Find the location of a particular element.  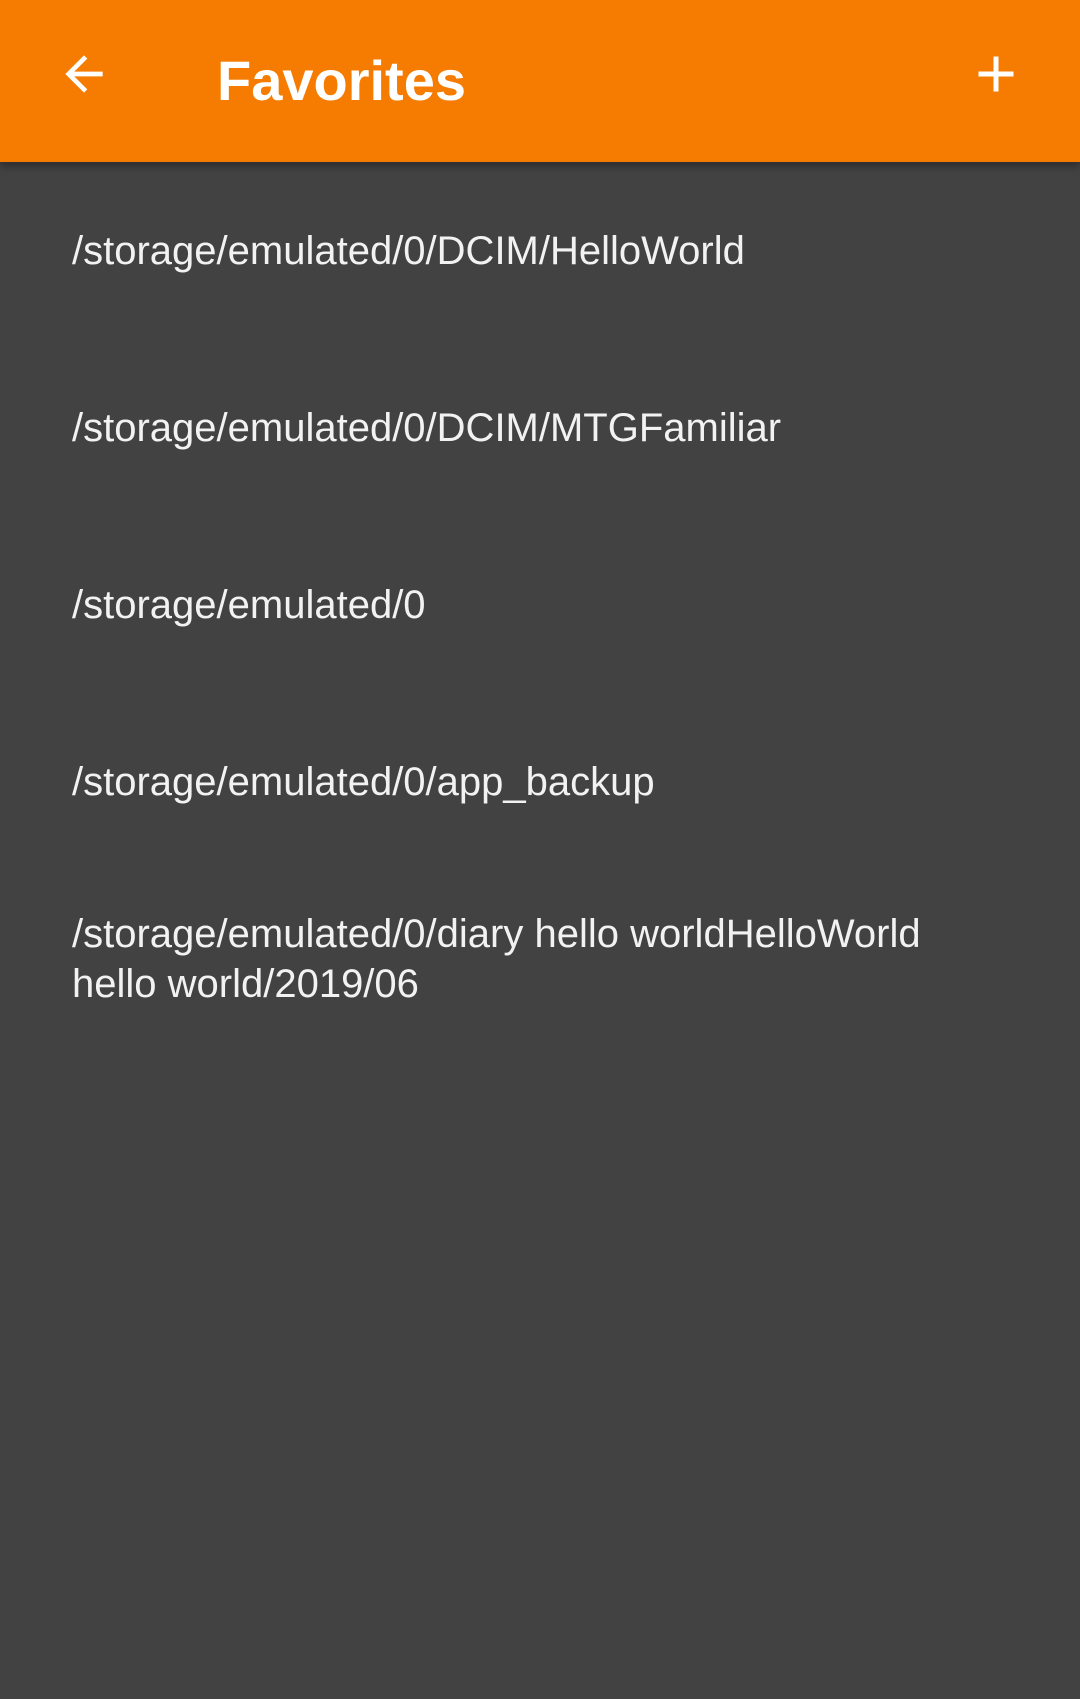

favorite-item: /storage/emulated/0/DCIM/MTGFamiliar is located at coordinates (540, 427).